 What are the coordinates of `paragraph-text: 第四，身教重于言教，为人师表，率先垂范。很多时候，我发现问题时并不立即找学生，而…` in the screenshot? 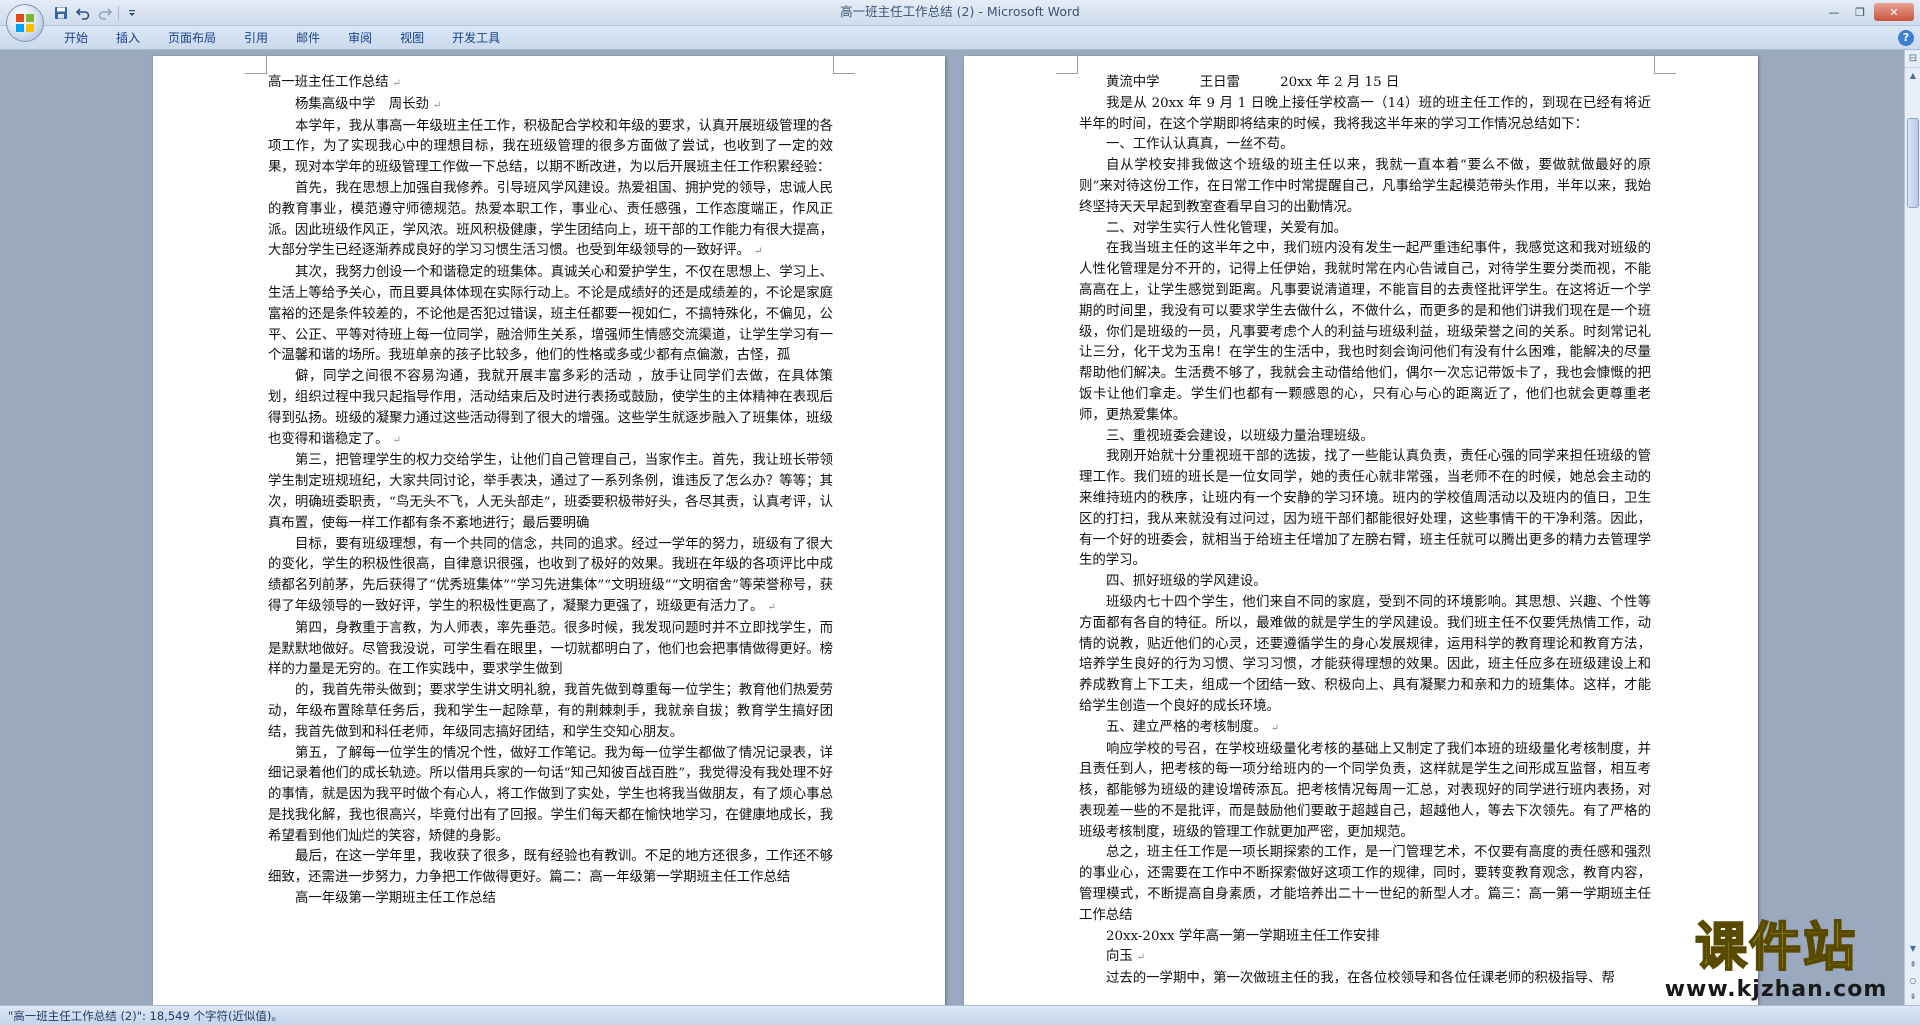 It's located at (550, 649).